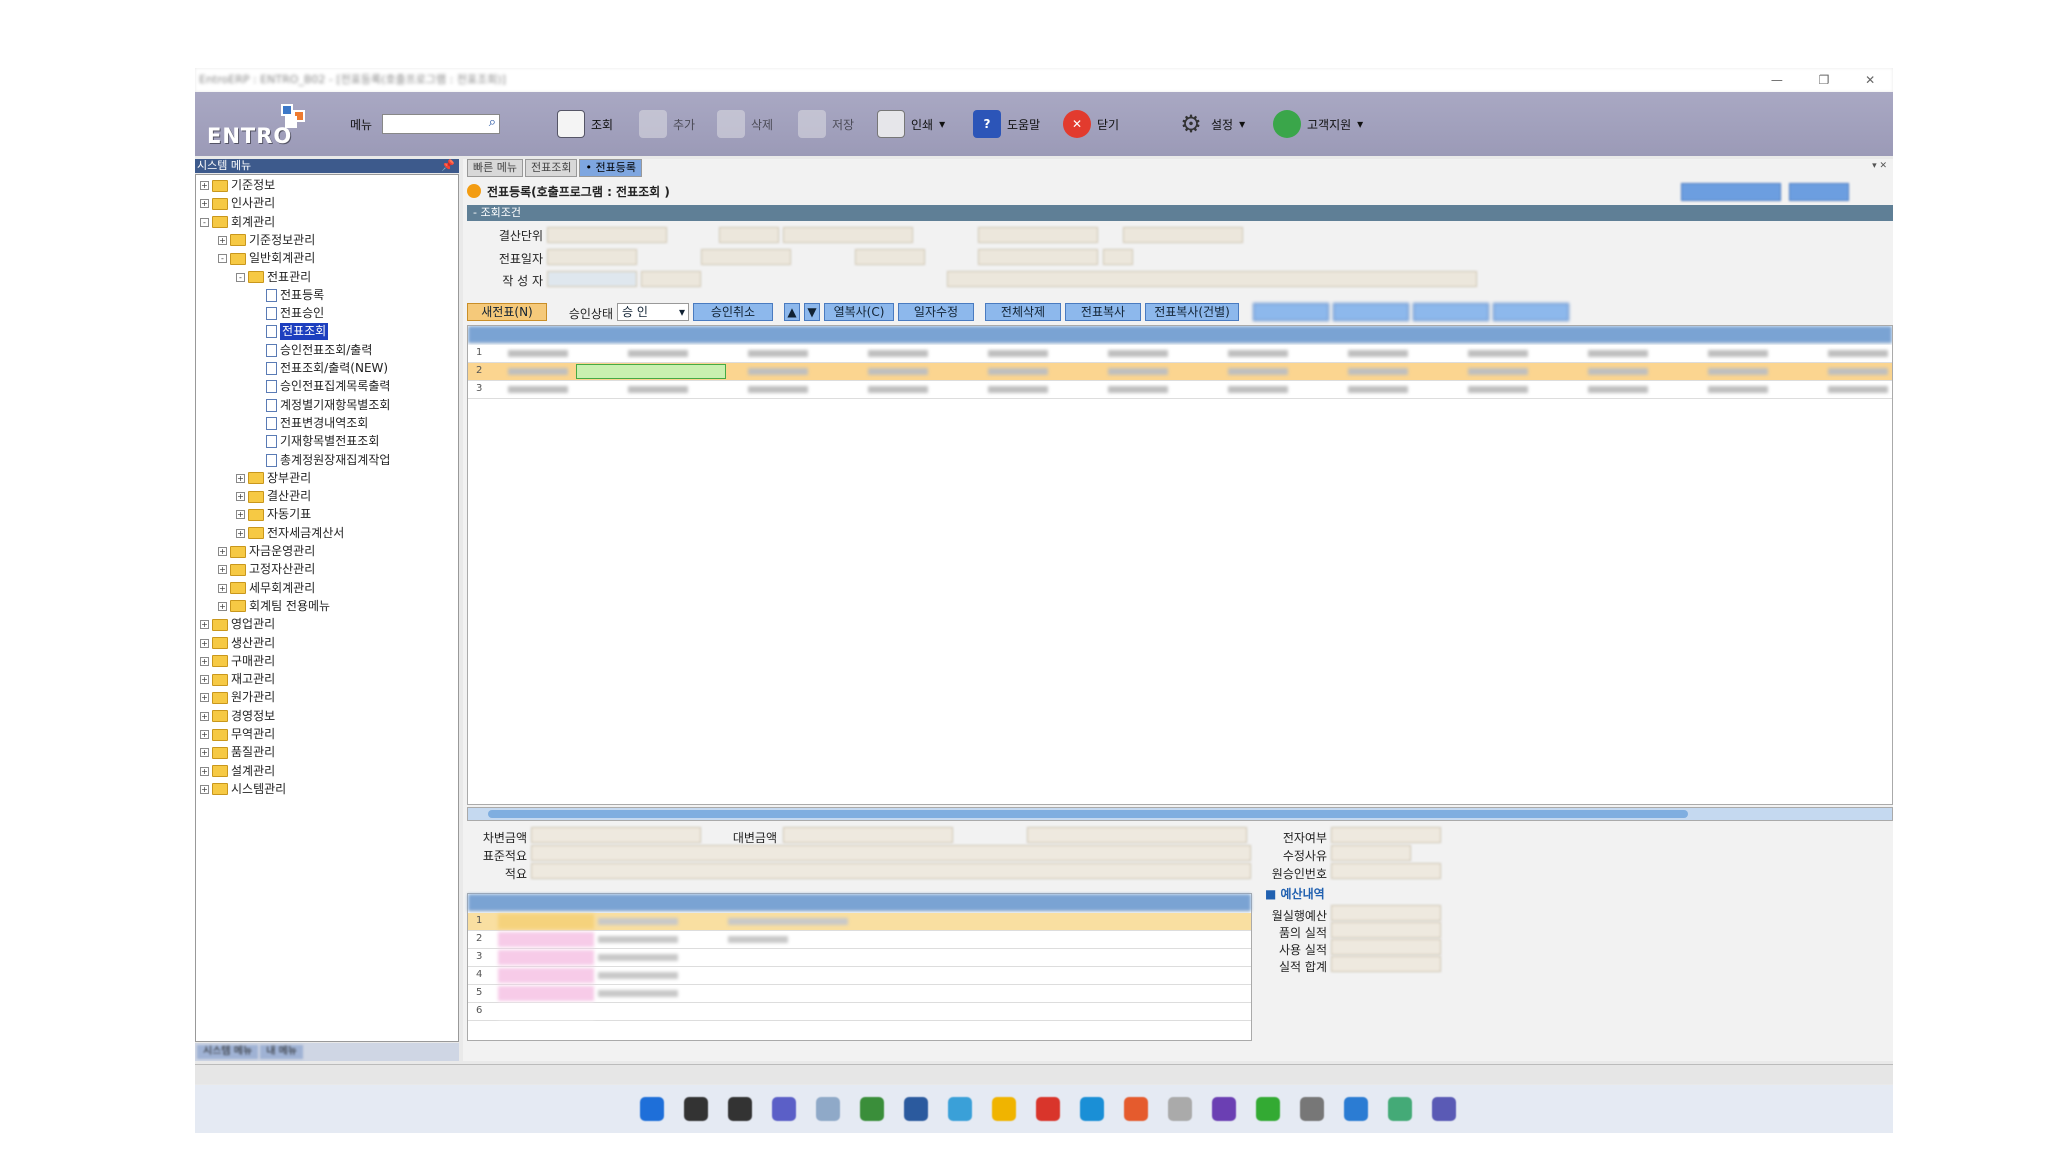  I want to click on copy-voucher-button: 전표복사, so click(1103, 312).